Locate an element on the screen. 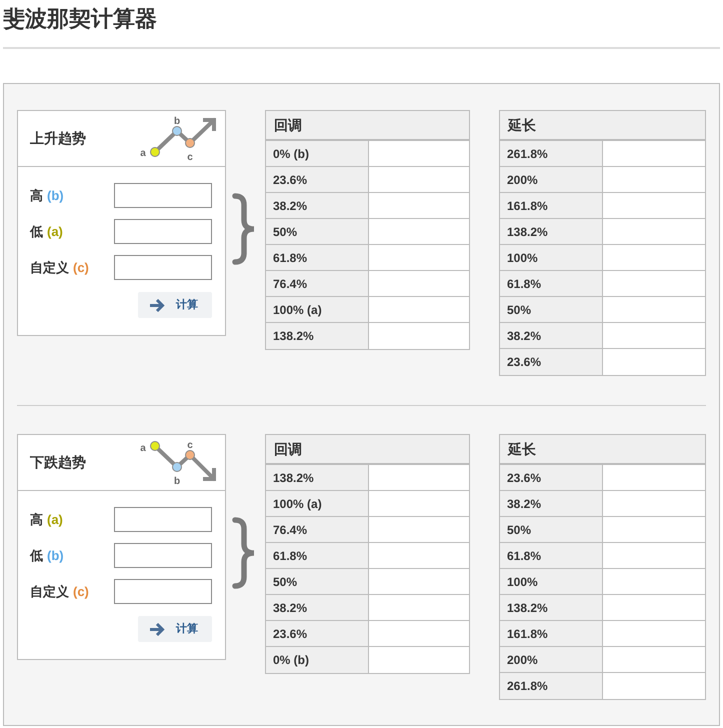 The height and width of the screenshot is (728, 723). card-title: 下跌趋势 is located at coordinates (58, 462).